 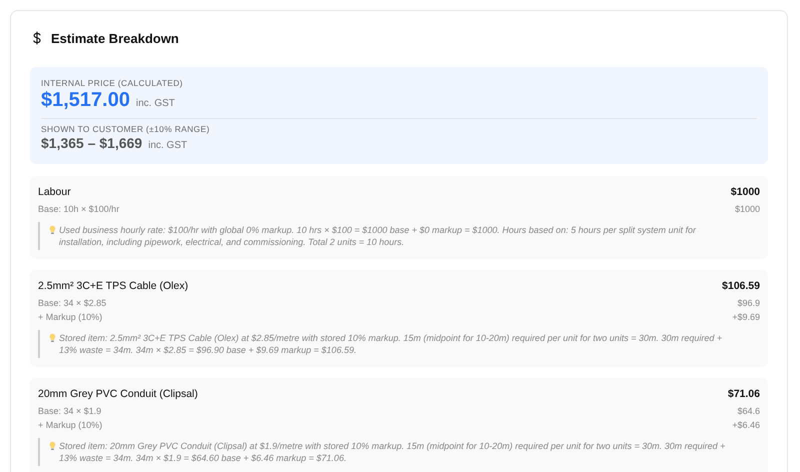 I want to click on line-value: +$6.46, so click(x=746, y=425).